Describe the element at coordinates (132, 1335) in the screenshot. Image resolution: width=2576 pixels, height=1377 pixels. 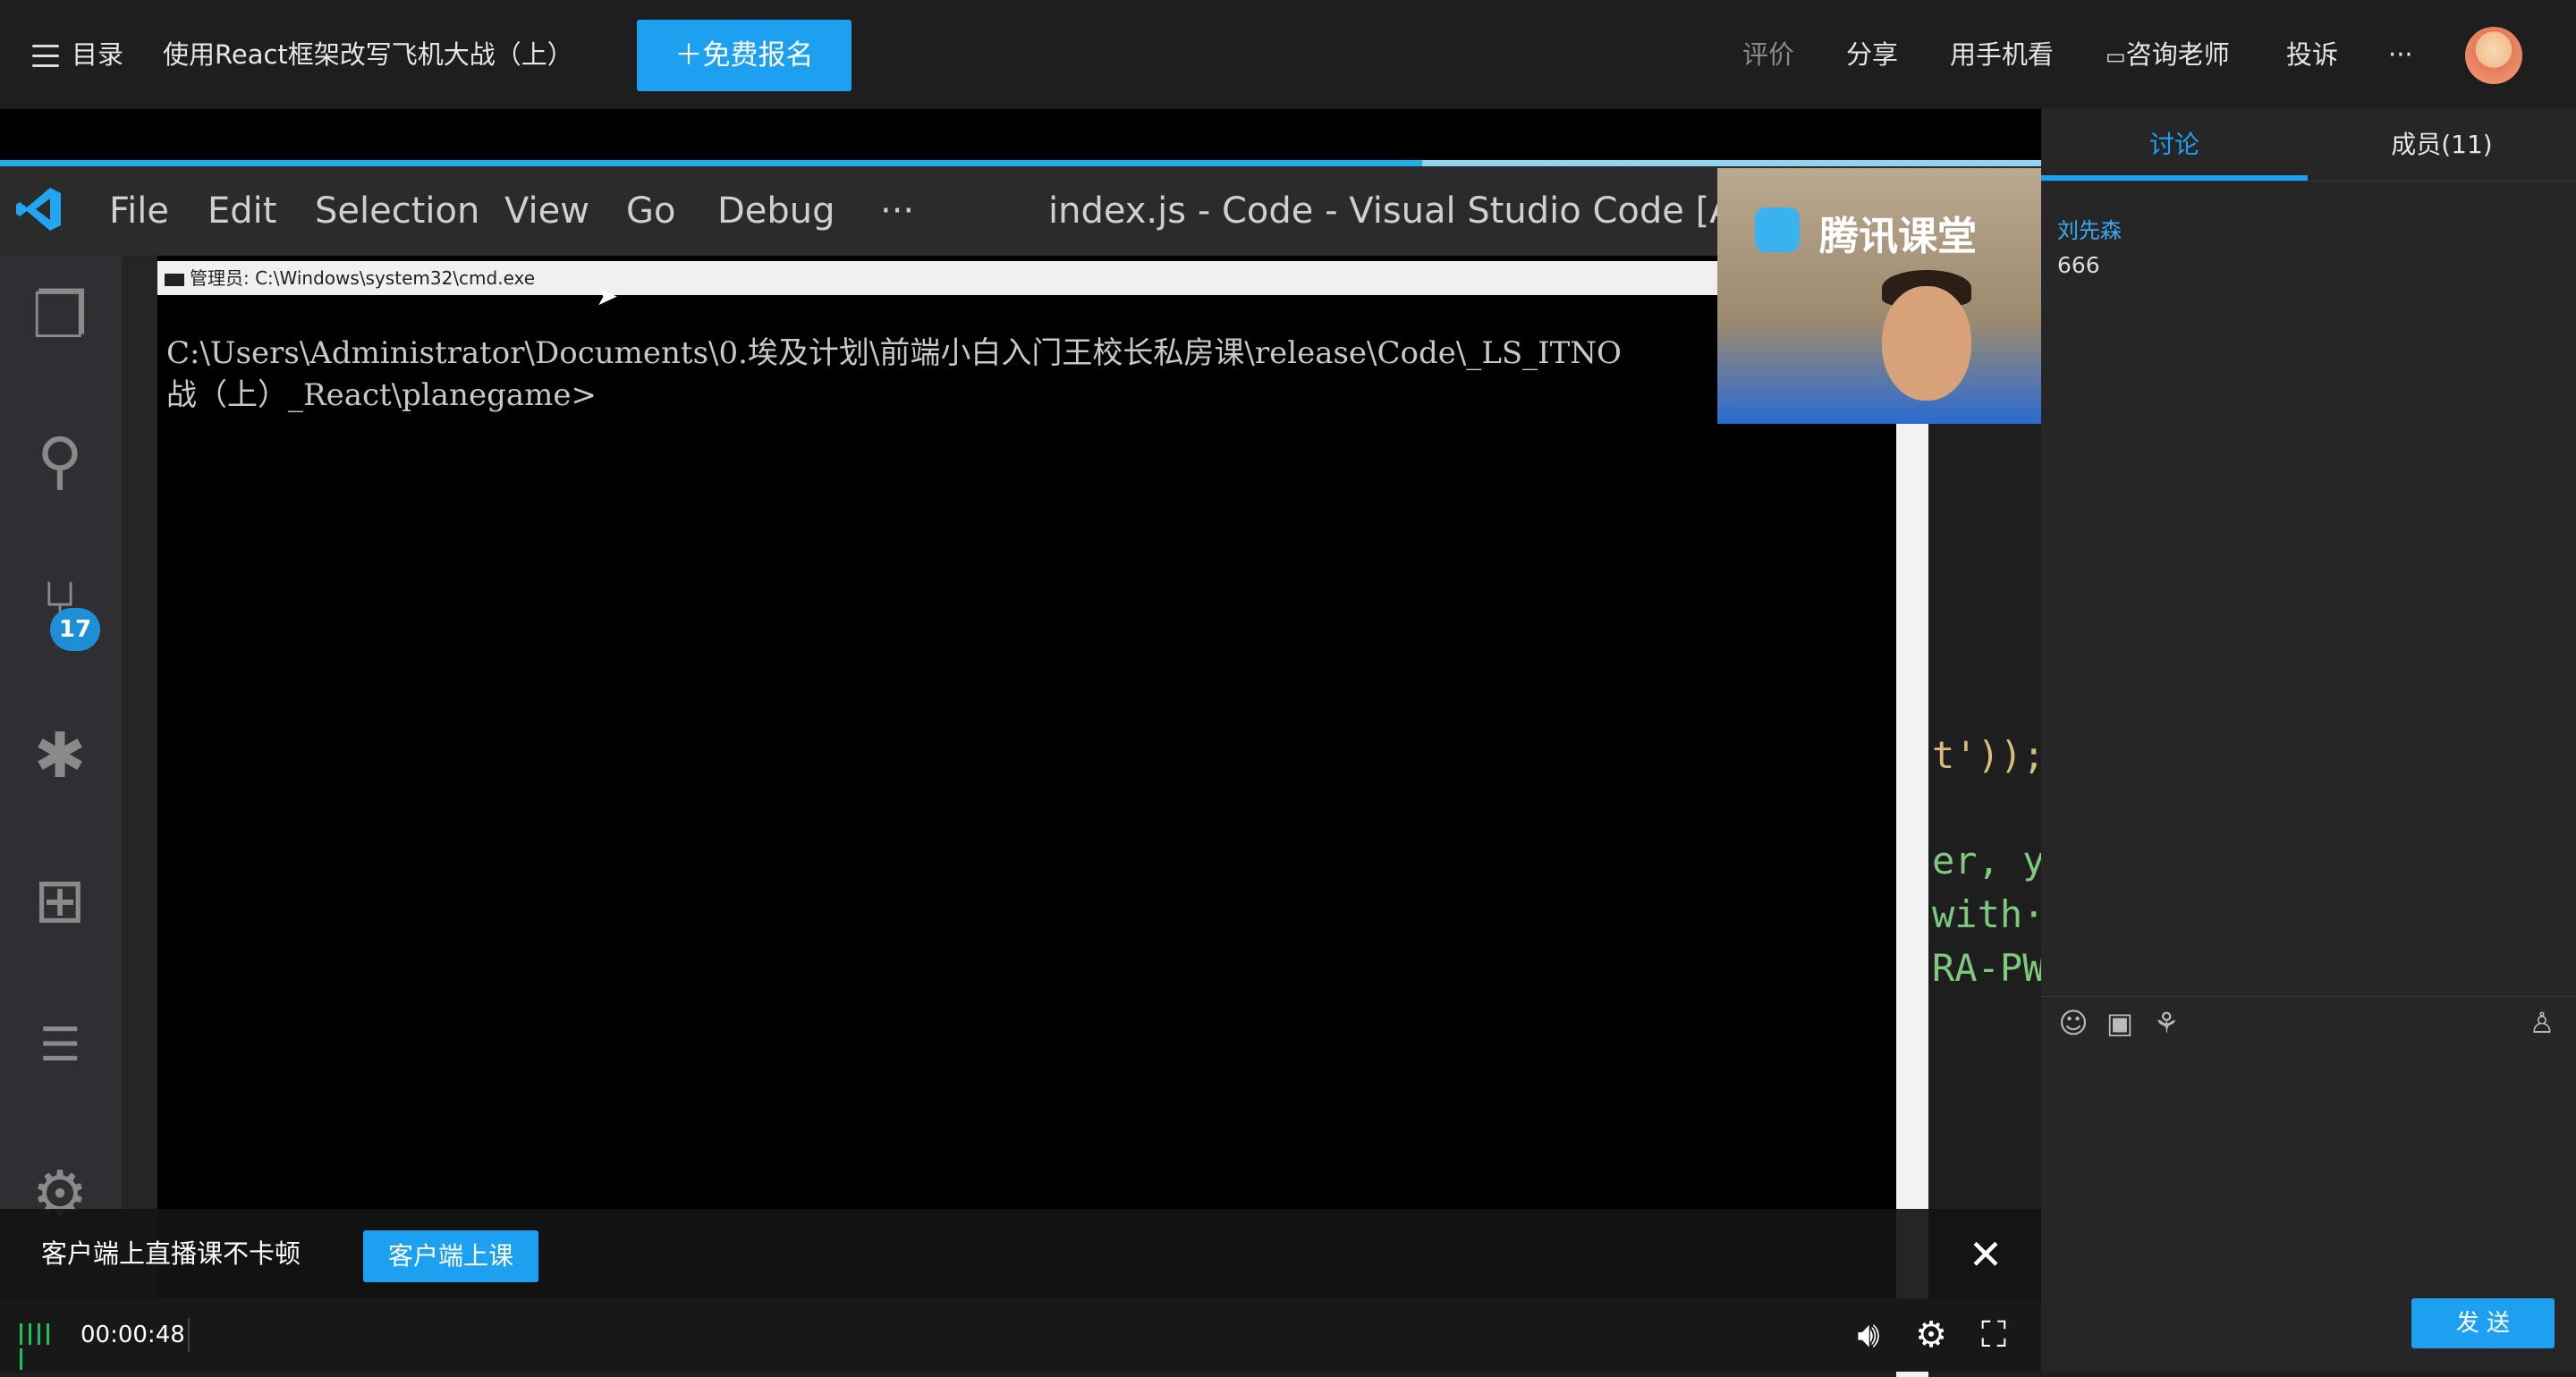
I see `playback-time: 00:00:48` at that location.